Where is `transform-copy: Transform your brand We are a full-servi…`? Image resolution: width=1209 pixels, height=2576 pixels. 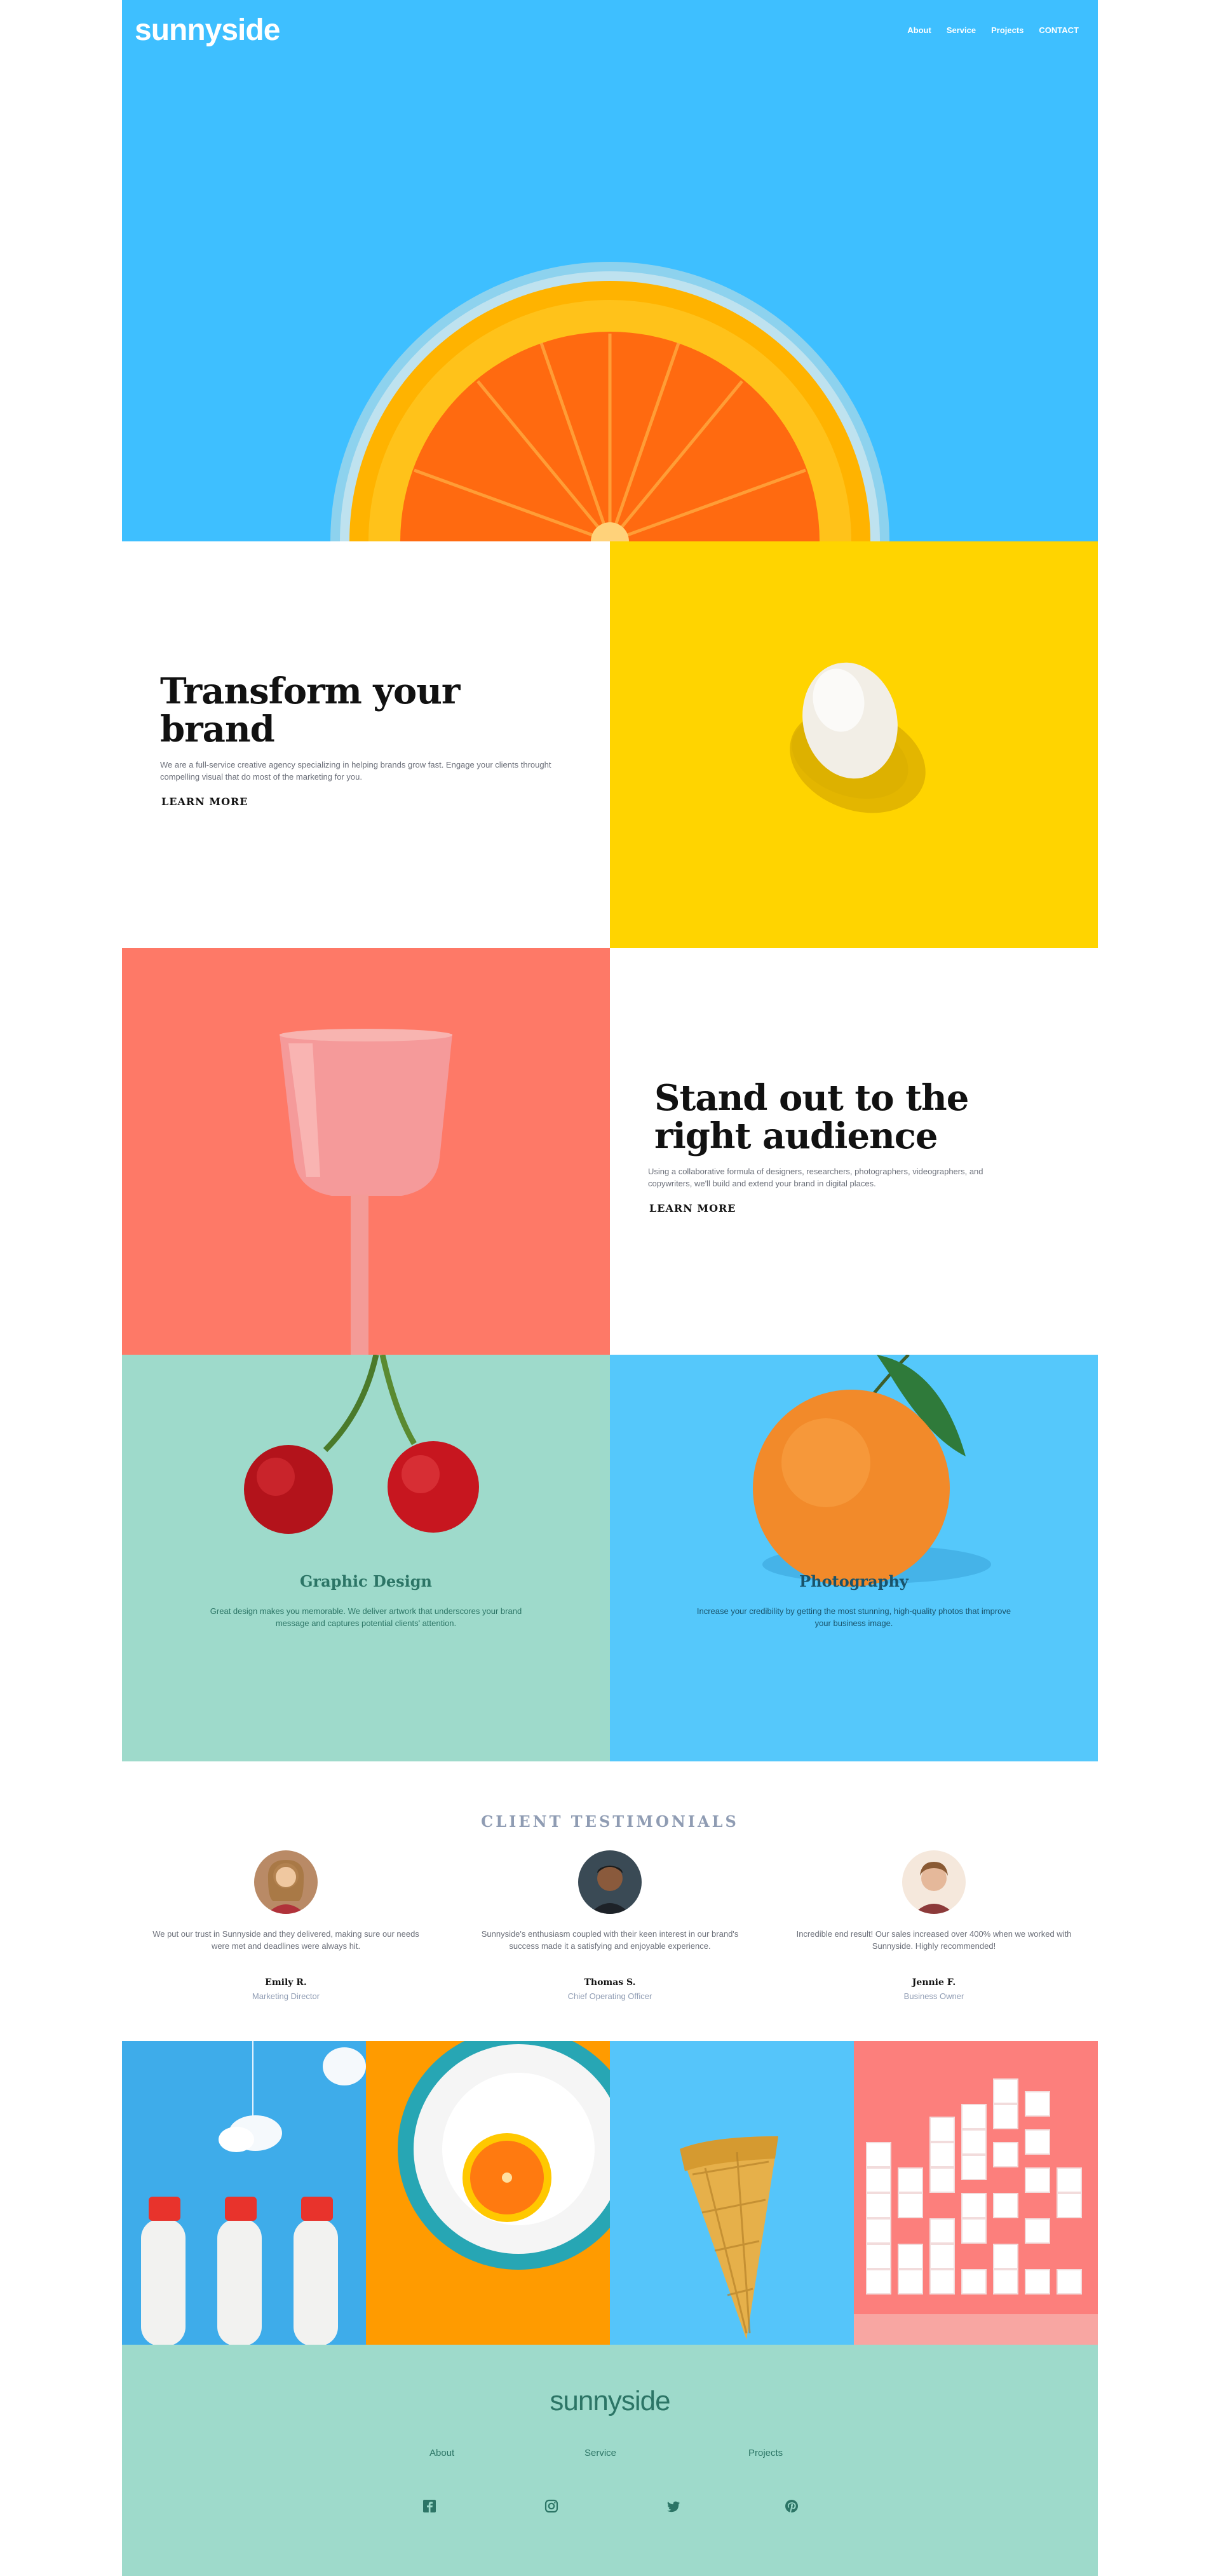 transform-copy: Transform your brand We are a full-servi… is located at coordinates (370, 740).